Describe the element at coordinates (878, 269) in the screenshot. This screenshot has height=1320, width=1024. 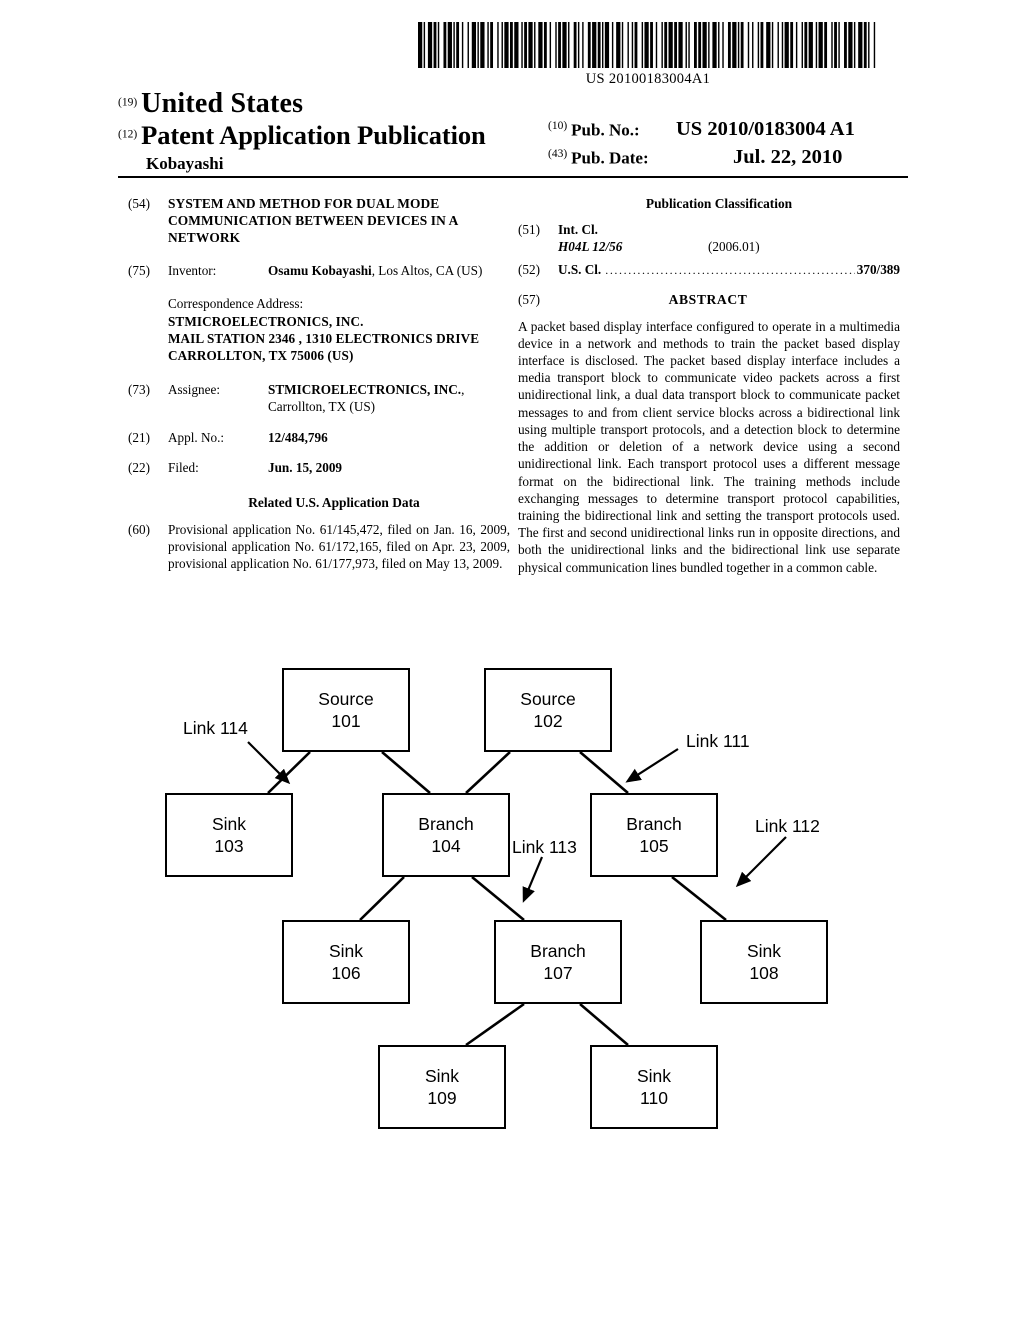
I see `us-cl-value: 370/389` at that location.